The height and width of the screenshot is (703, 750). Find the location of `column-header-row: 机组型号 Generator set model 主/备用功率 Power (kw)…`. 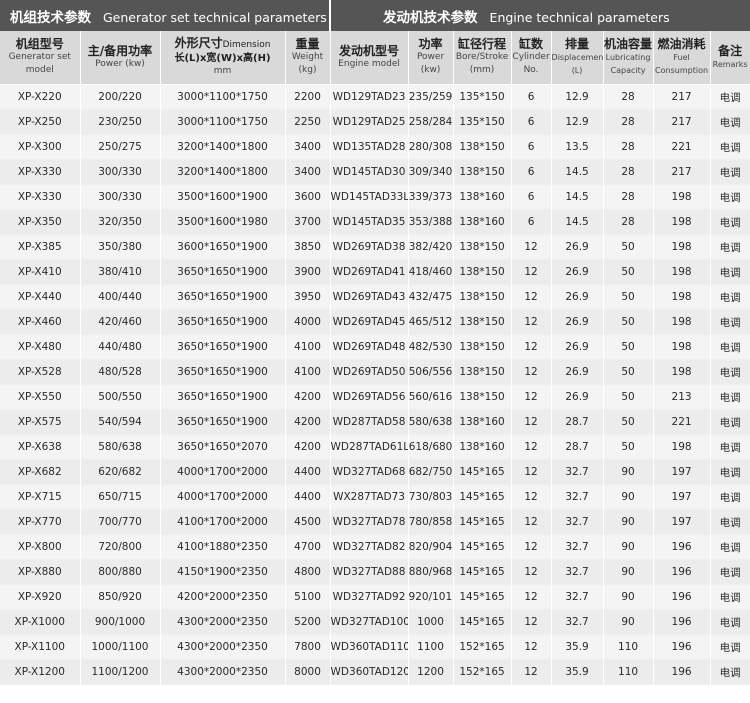

column-header-row: 机组型号 Generator set model 主/备用功率 Power (kw)… is located at coordinates (375, 58).